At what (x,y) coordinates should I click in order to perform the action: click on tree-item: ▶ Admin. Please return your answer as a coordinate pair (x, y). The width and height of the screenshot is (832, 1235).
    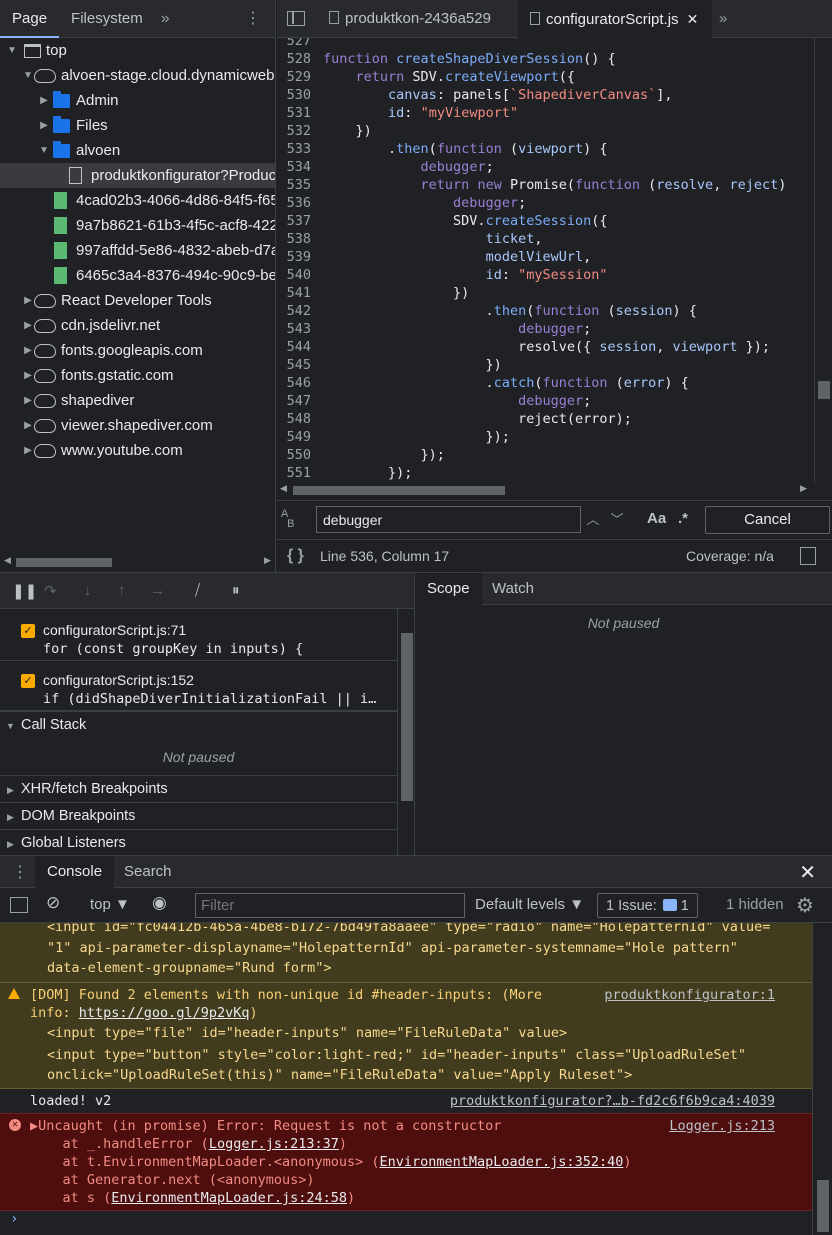
    Looking at the image, I should click on (137, 100).